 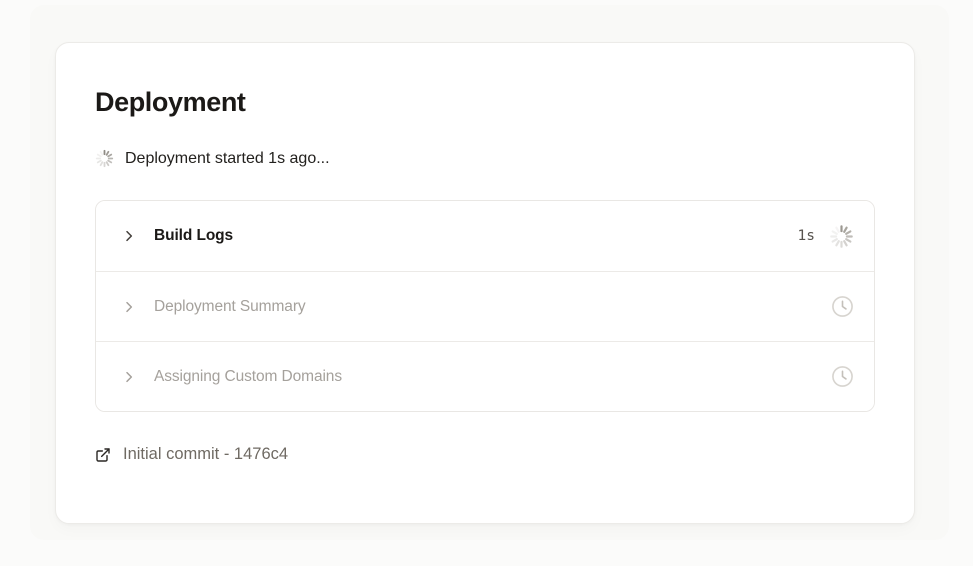 What do you see at coordinates (103, 455) in the screenshot?
I see `external-link-icon` at bounding box center [103, 455].